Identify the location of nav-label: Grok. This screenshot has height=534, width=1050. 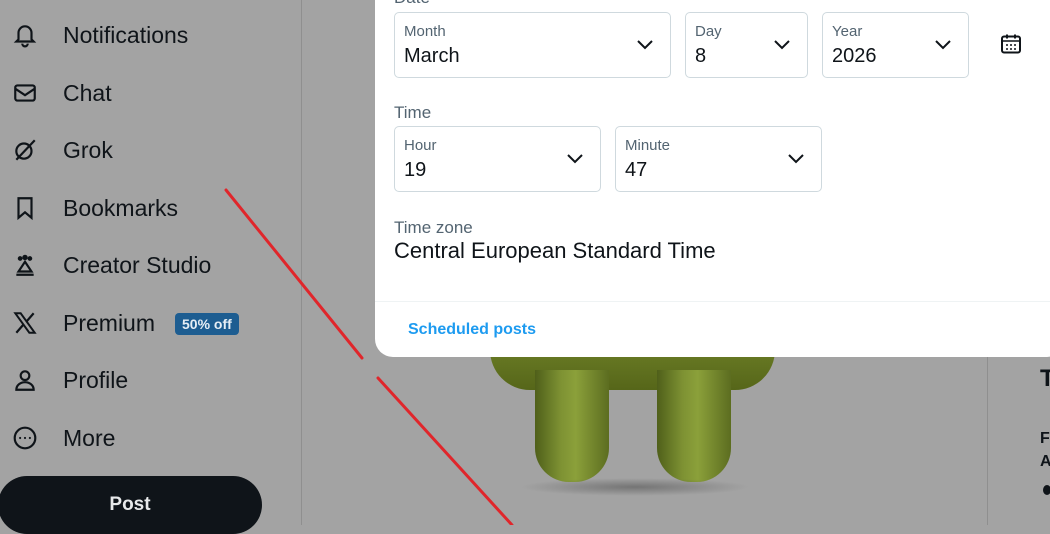
(88, 150).